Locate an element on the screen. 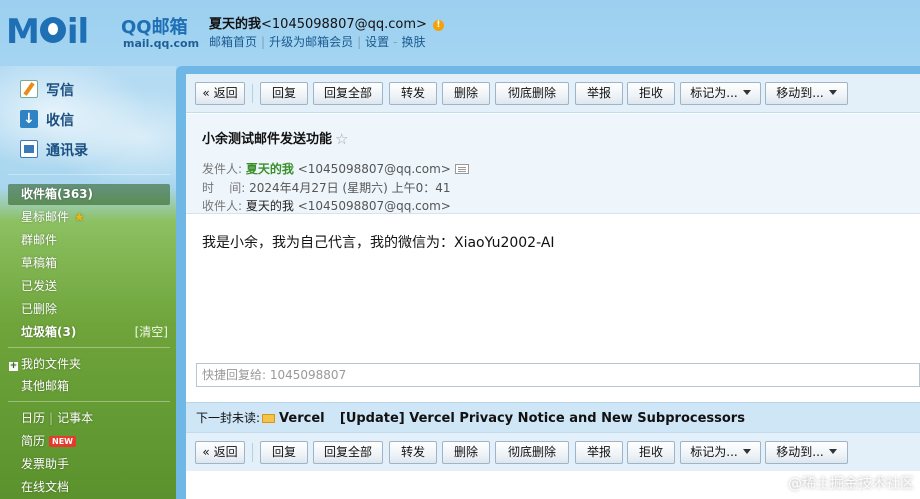 This screenshot has width=920, height=499. from-address: <1045098807@qq.com> is located at coordinates (374, 169).